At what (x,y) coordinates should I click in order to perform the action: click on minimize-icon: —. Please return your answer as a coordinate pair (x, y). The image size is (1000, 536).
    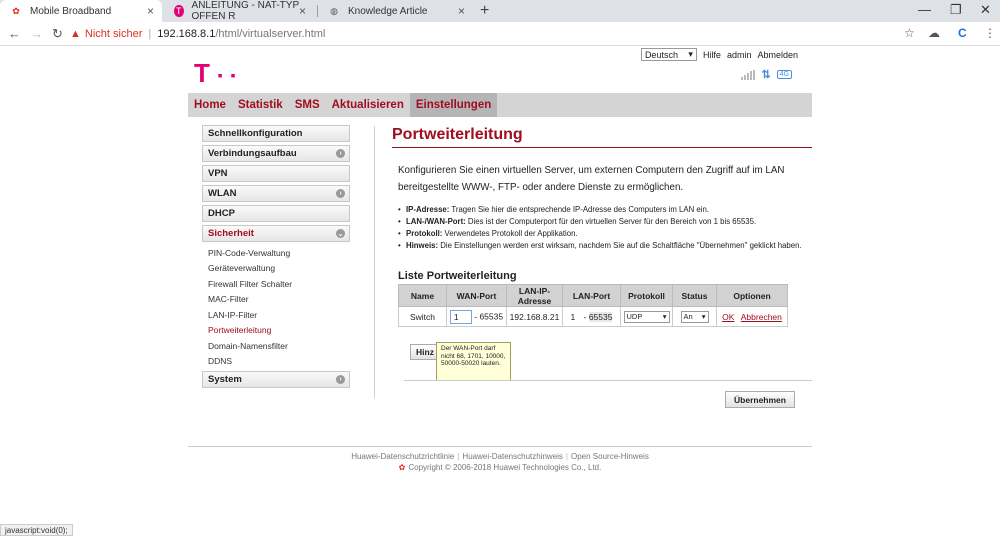
    Looking at the image, I should click on (924, 9).